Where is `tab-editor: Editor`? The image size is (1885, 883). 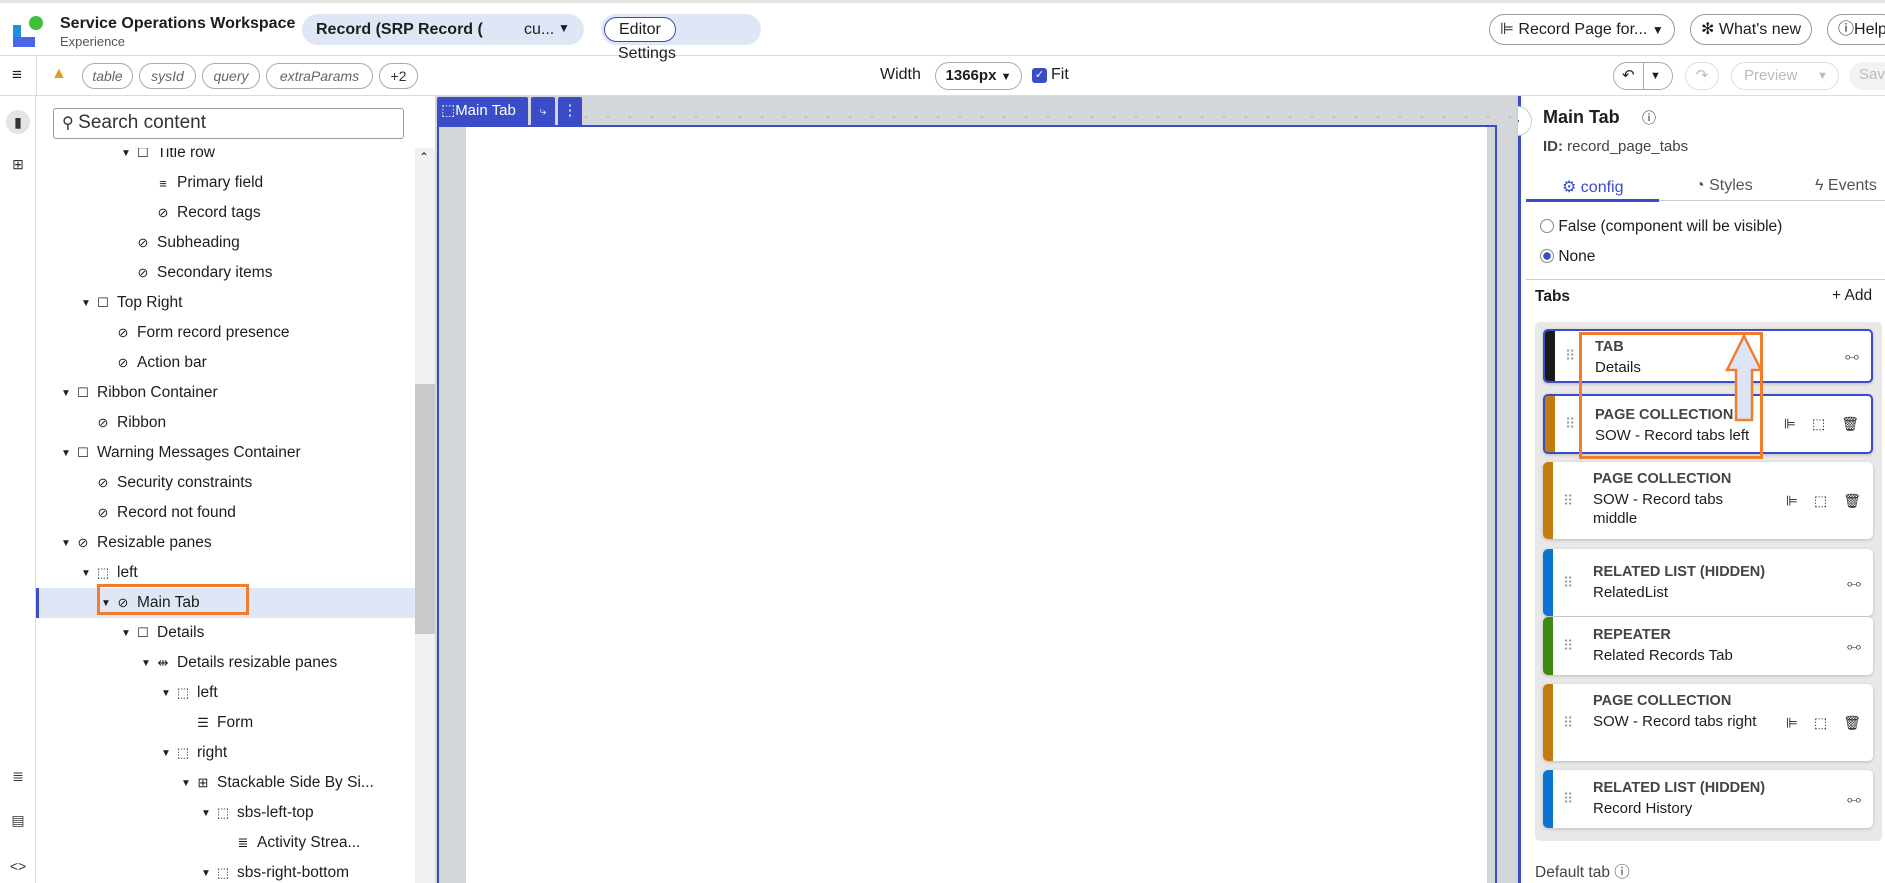 tab-editor: Editor is located at coordinates (640, 29).